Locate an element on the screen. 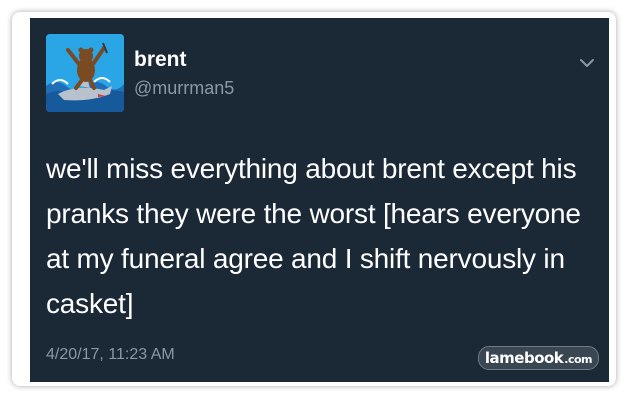  avatar is located at coordinates (85, 73).